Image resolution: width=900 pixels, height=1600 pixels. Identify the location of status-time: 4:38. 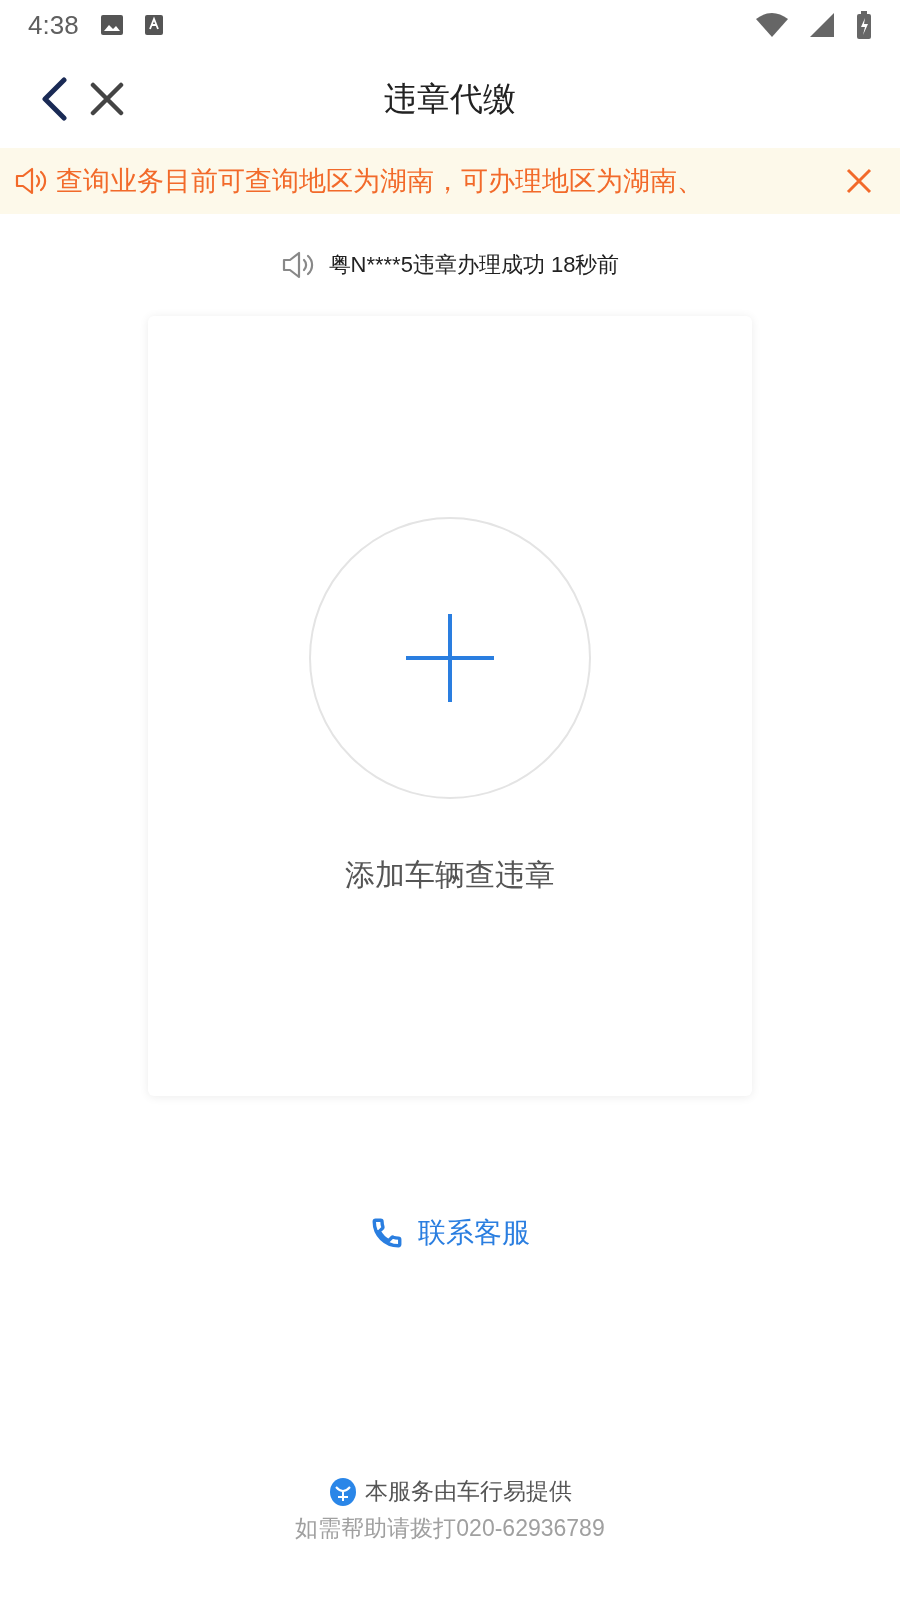
(53, 25).